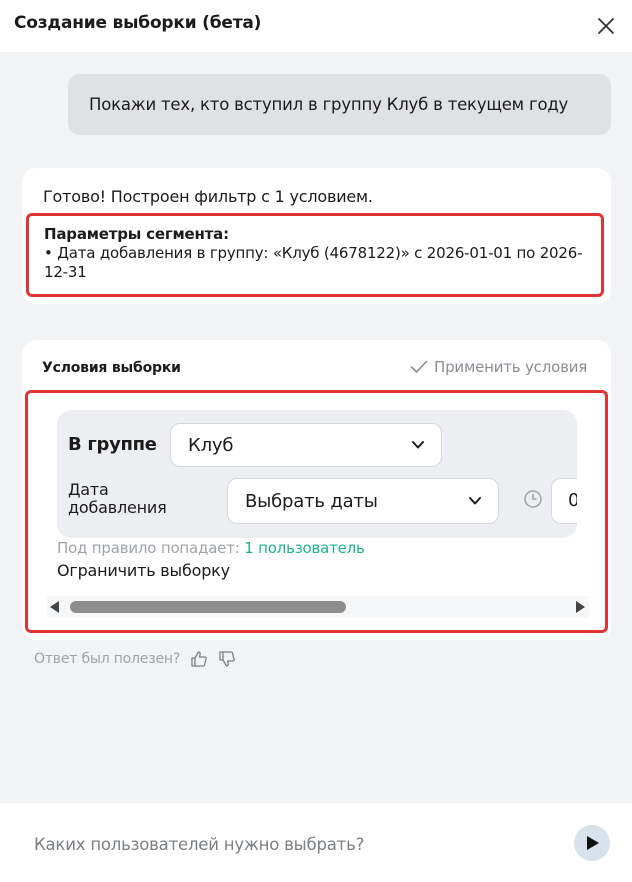 This screenshot has height=882, width=632. Describe the element at coordinates (138, 23) in the screenshot. I see `dialog-title: Создание выборки (бета)` at that location.